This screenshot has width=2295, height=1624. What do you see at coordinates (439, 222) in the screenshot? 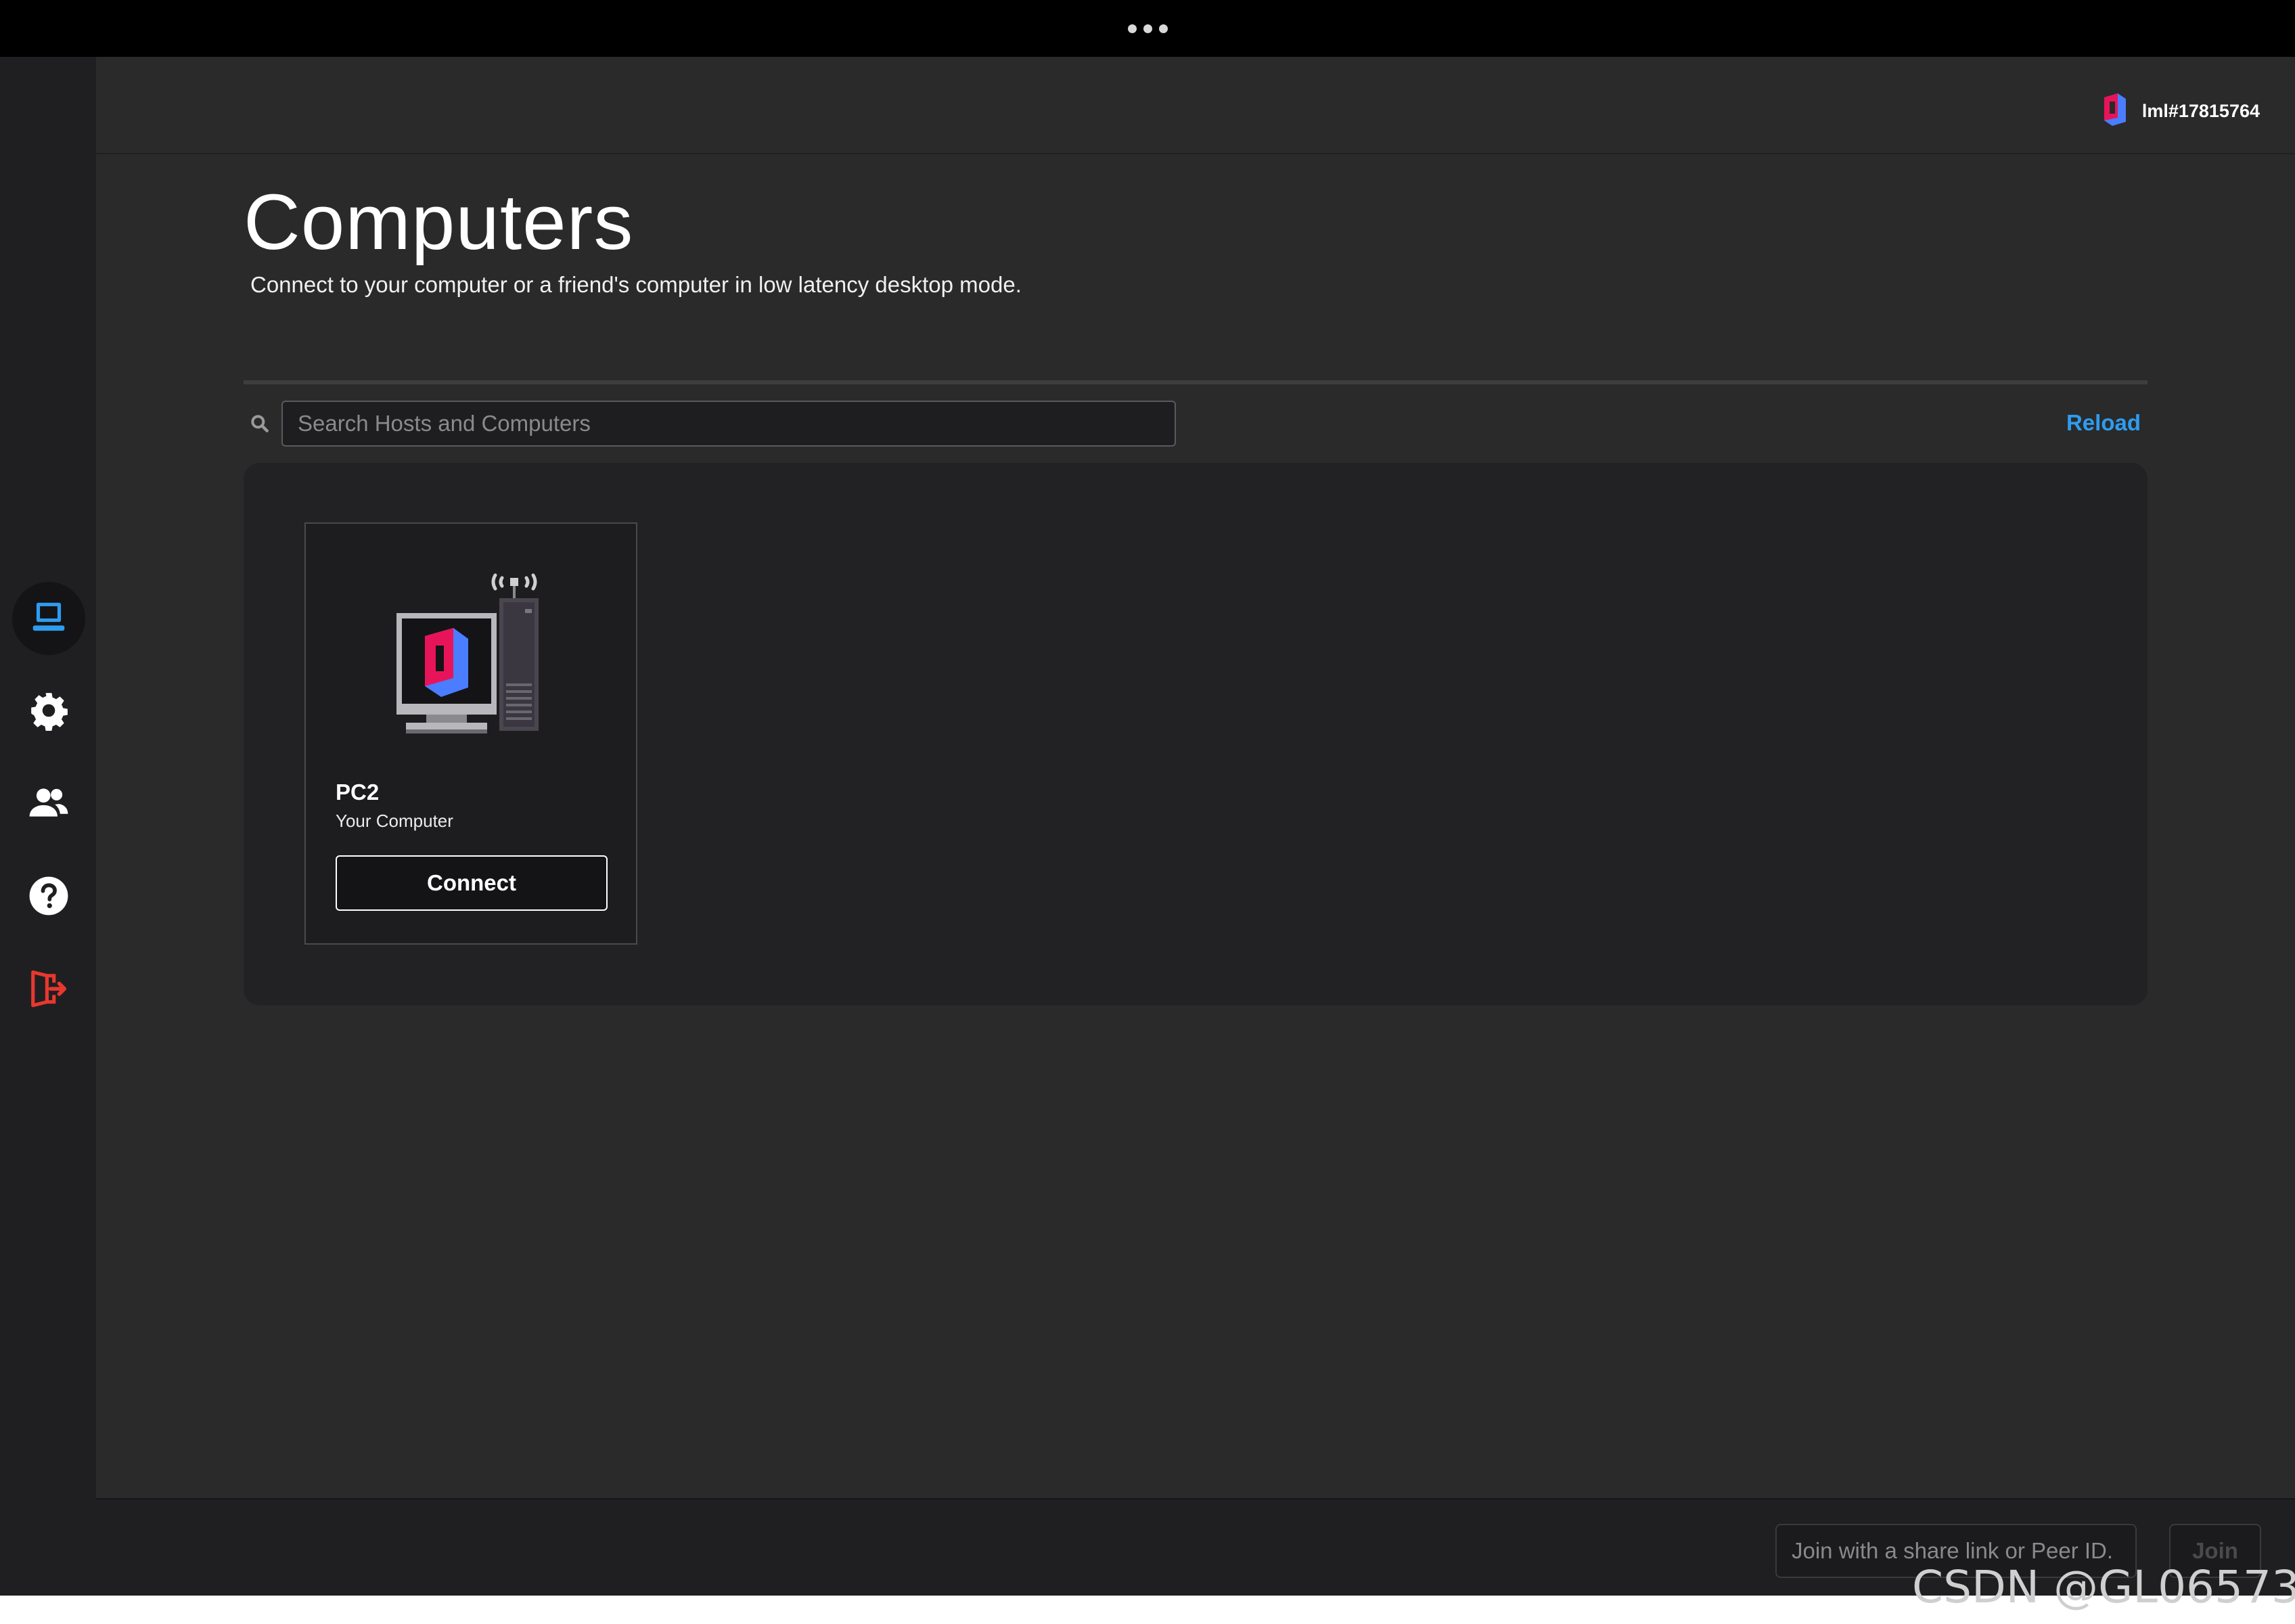
I see `page-title: Computers` at bounding box center [439, 222].